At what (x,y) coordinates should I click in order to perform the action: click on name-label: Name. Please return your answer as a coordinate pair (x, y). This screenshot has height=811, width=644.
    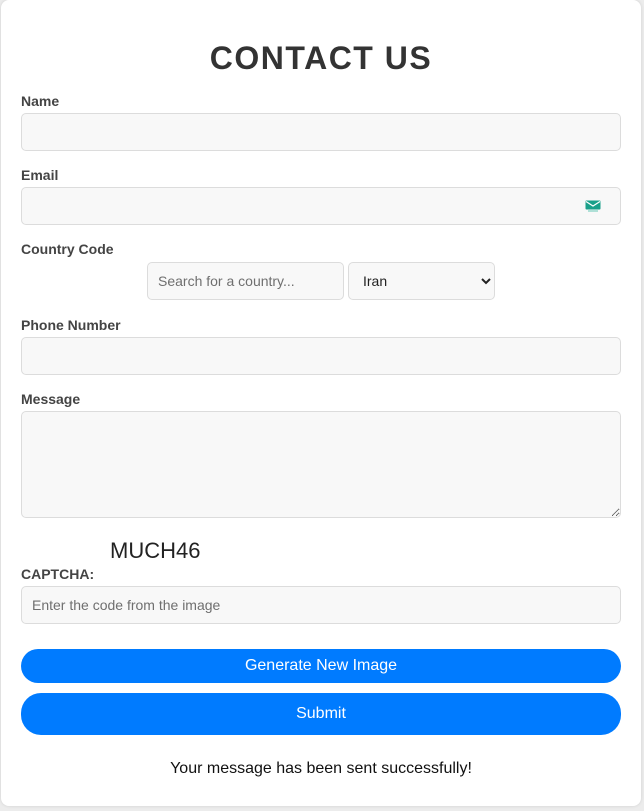
    Looking at the image, I should click on (40, 101).